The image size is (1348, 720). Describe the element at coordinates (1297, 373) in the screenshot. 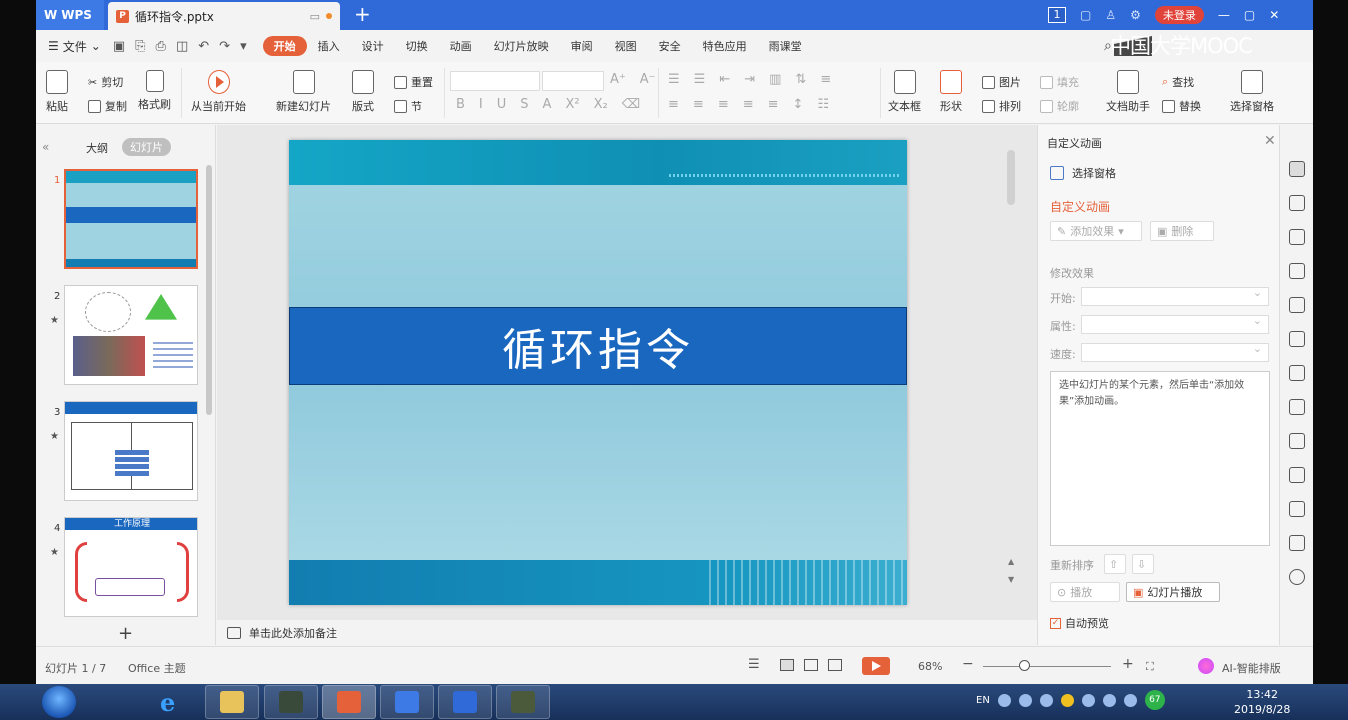

I see `archive-icon` at that location.